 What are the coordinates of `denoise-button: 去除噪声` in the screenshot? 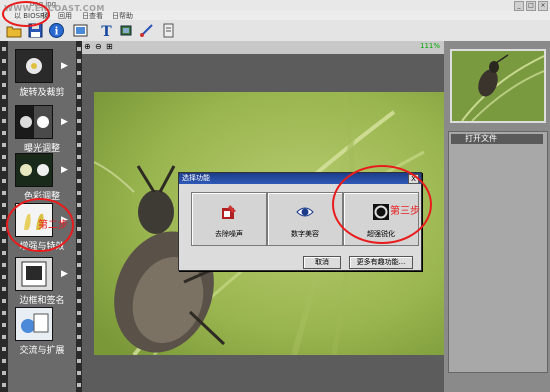 It's located at (229, 219).